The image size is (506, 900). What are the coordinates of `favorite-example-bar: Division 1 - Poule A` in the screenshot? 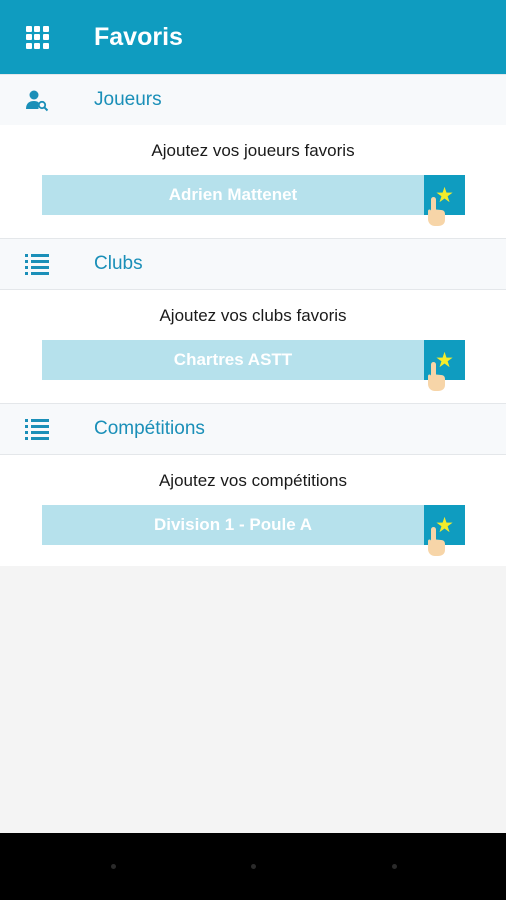 It's located at (233, 525).